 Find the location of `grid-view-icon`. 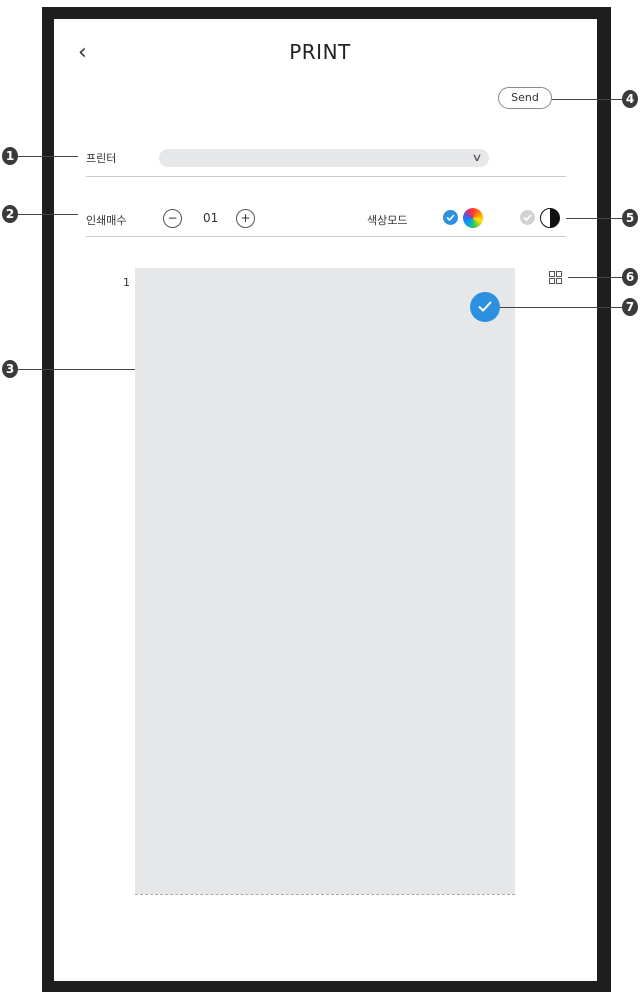

grid-view-icon is located at coordinates (555, 277).